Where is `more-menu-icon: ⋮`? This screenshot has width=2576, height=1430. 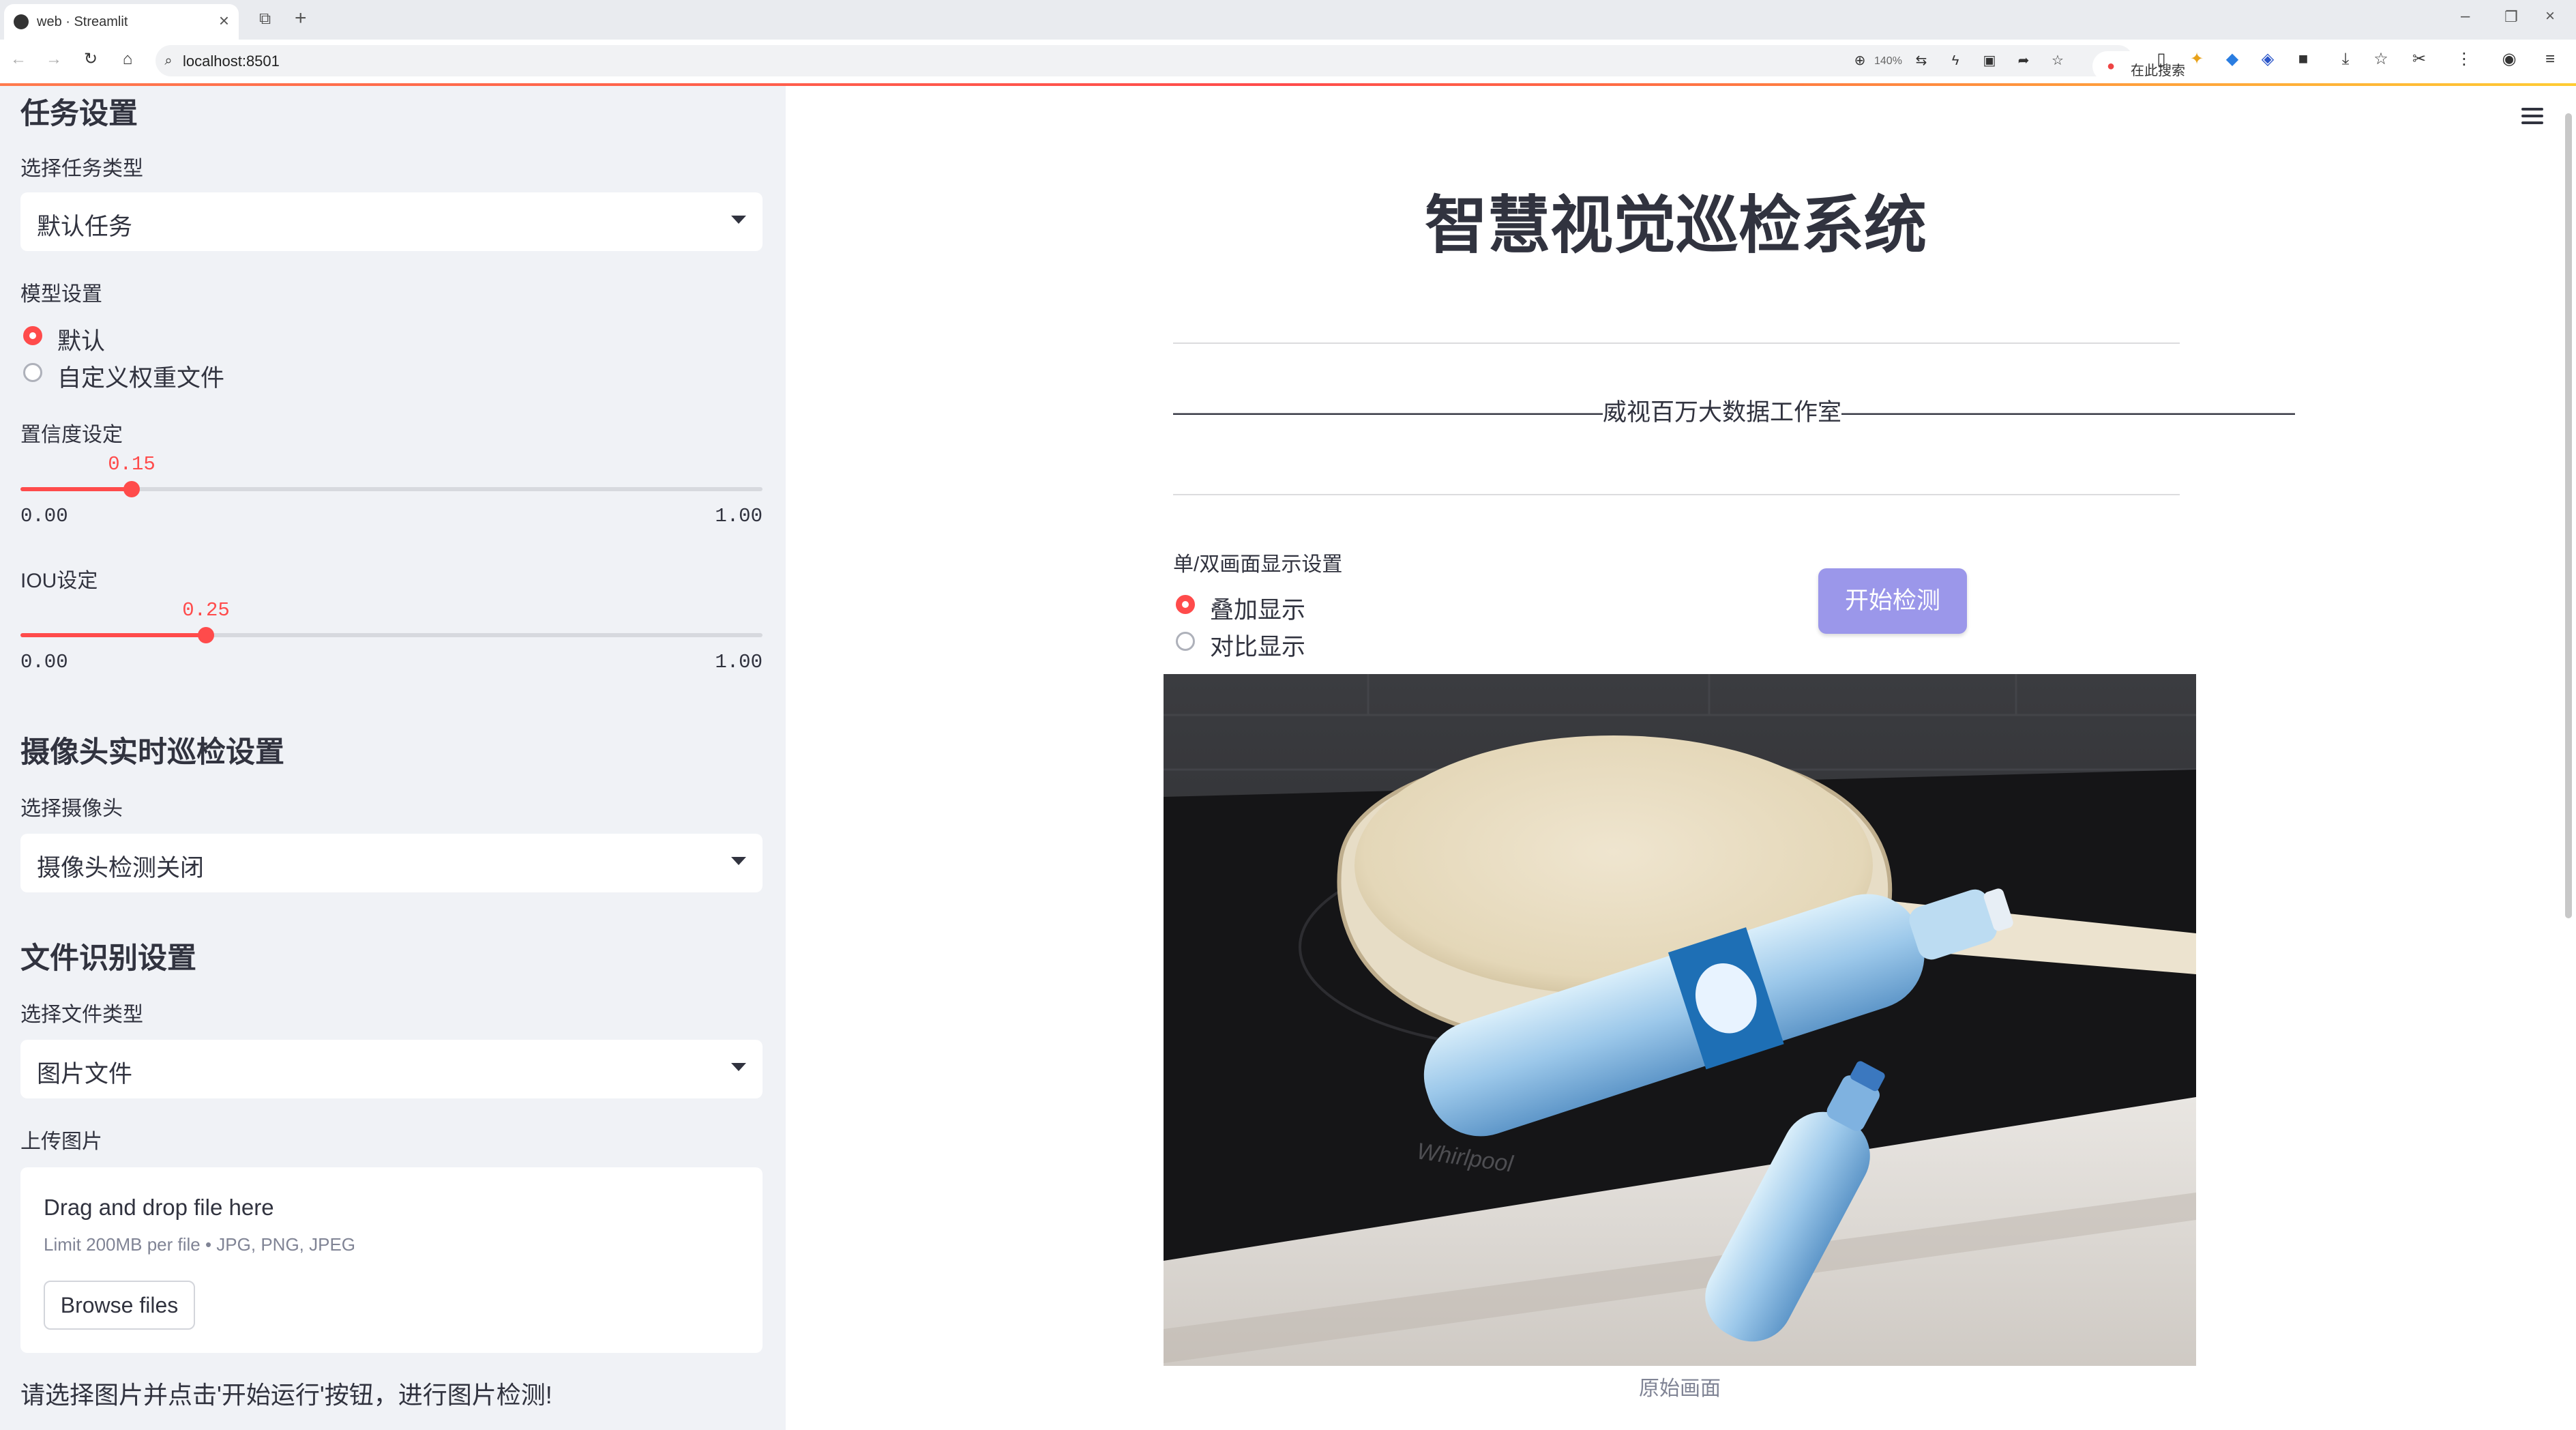 more-menu-icon: ⋮ is located at coordinates (2464, 59).